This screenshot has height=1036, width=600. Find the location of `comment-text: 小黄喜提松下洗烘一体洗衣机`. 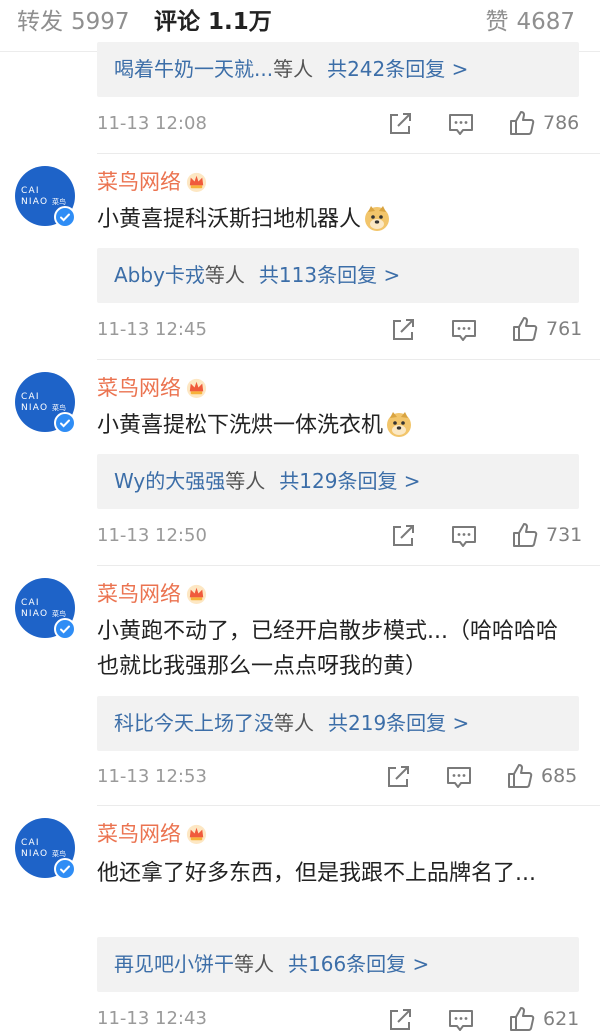

comment-text: 小黄喜提松下洗烘一体洗衣机 is located at coordinates (332, 425).